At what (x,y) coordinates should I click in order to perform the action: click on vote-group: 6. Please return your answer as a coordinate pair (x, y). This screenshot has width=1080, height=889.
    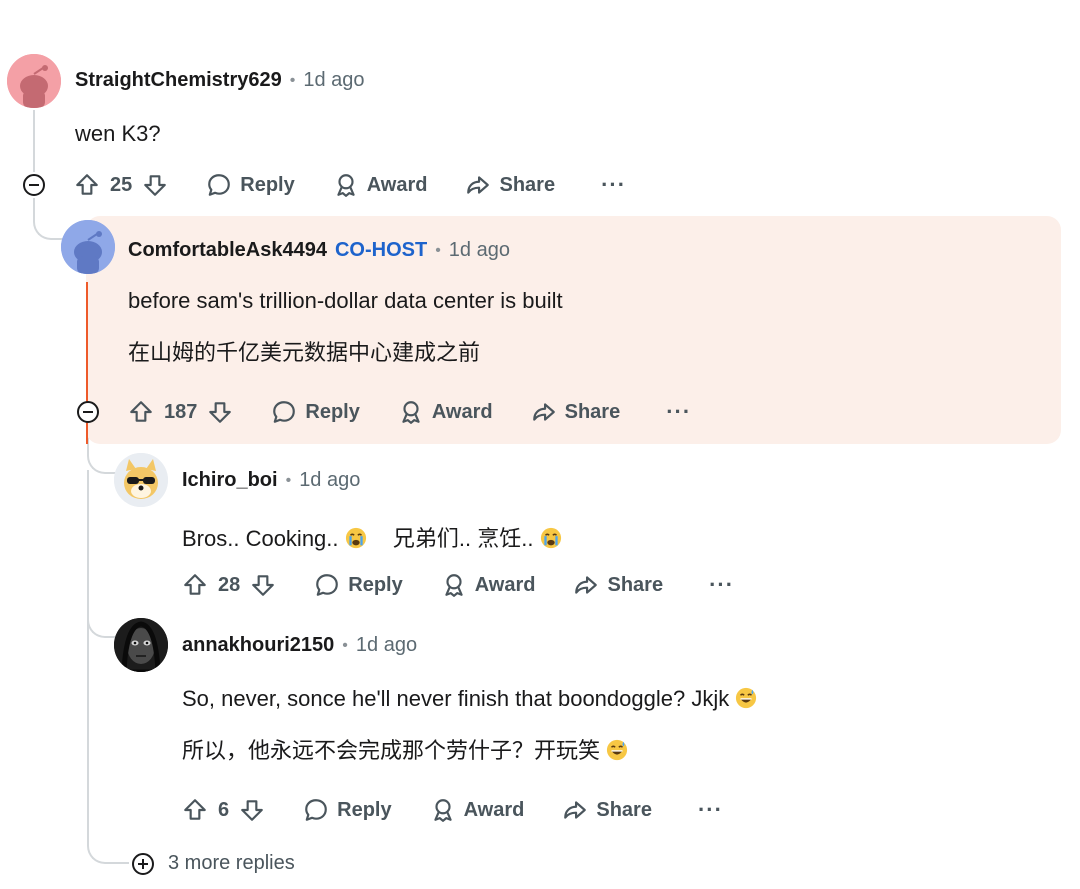
    Looking at the image, I should click on (223, 810).